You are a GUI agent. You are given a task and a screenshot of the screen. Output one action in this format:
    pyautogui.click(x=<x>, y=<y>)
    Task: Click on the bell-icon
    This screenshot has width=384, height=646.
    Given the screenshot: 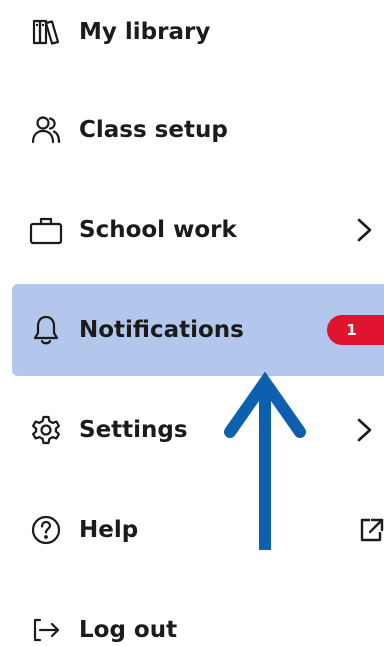 What is the action you would take?
    pyautogui.click(x=46, y=330)
    